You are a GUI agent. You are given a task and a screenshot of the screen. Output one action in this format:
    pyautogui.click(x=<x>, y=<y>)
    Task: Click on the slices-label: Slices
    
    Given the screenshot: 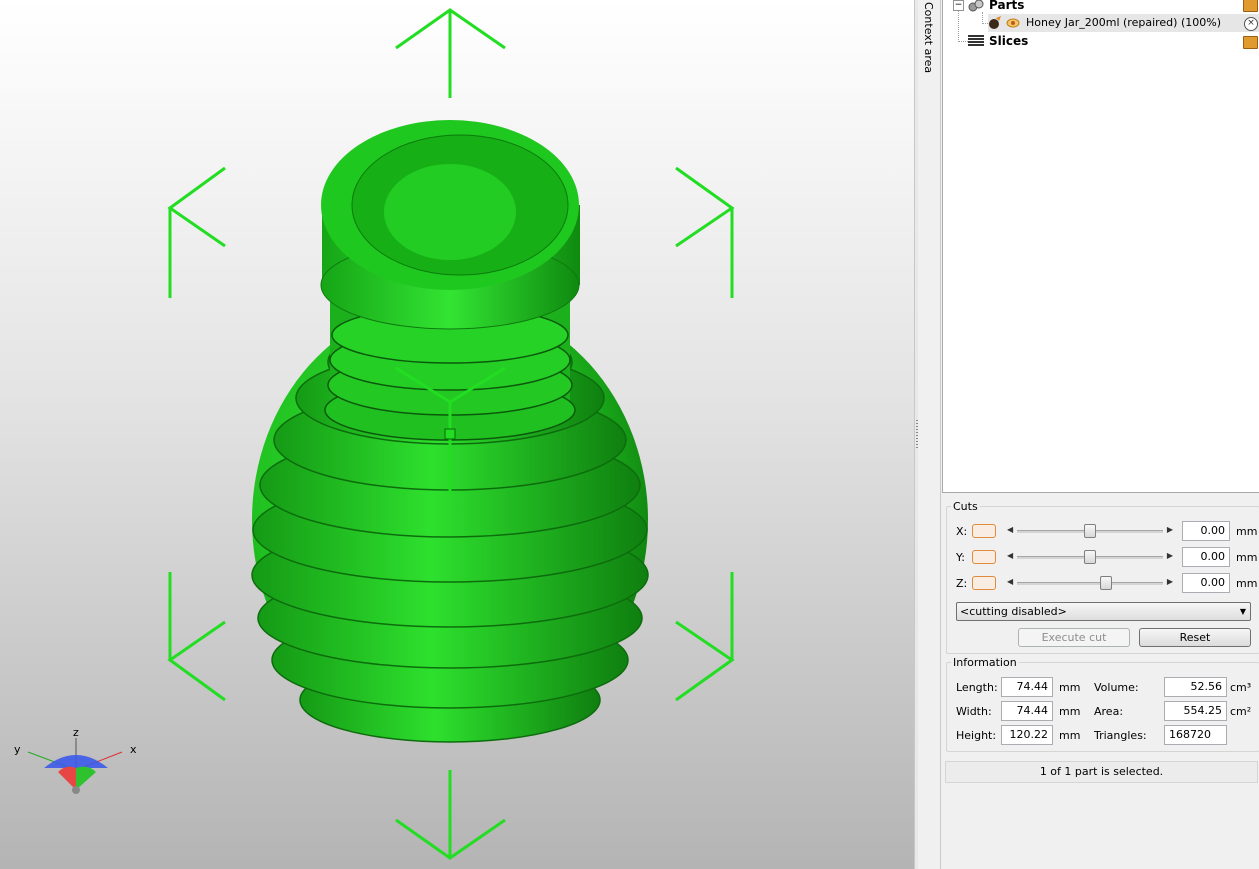 What is the action you would take?
    pyautogui.click(x=1009, y=41)
    